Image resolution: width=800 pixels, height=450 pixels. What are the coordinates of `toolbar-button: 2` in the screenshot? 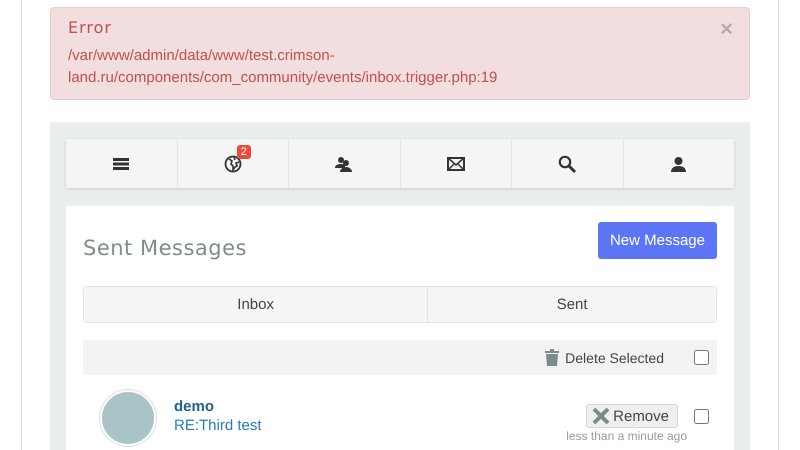 It's located at (233, 163).